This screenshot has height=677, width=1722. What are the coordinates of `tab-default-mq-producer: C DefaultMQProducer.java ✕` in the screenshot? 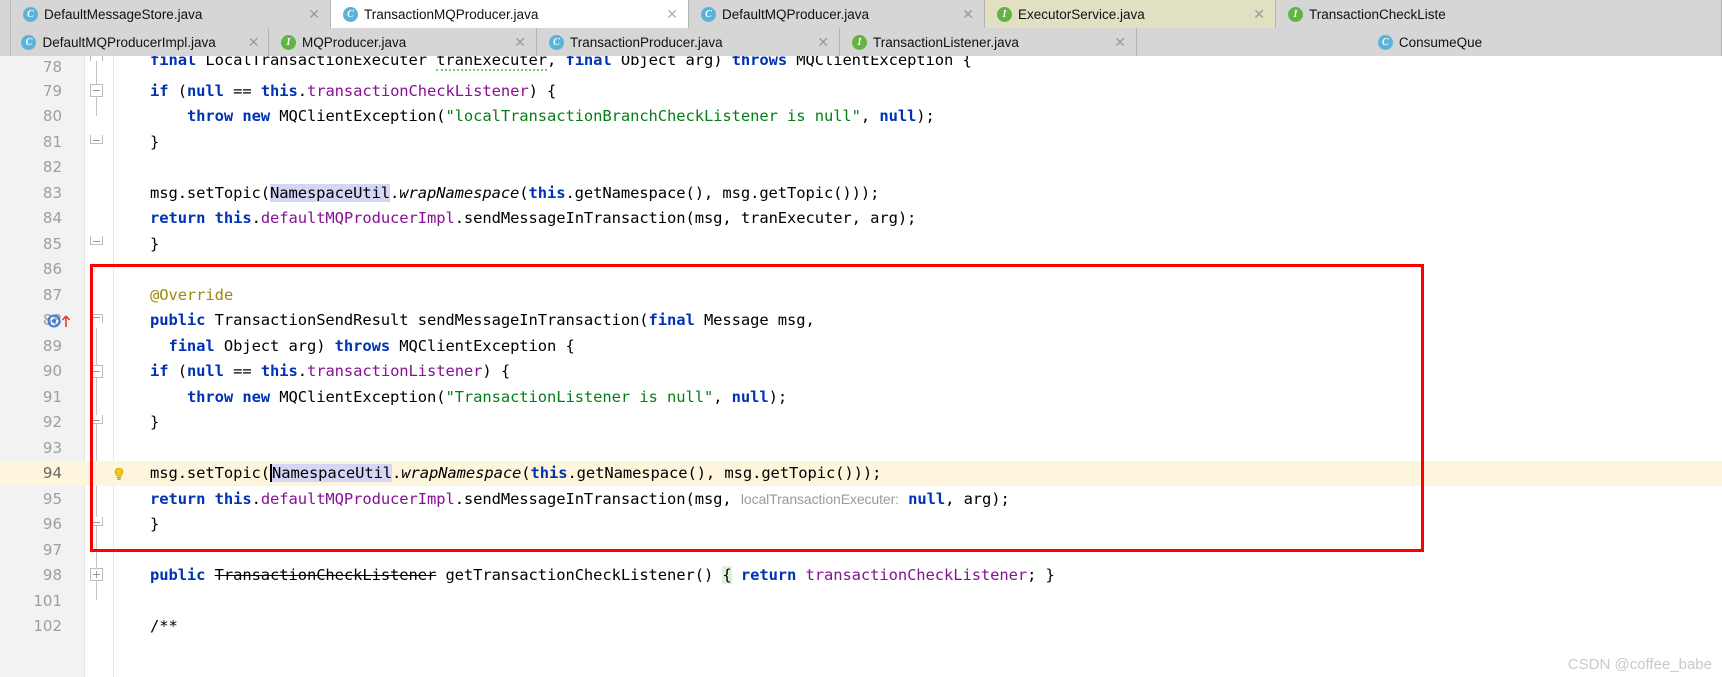 It's located at (837, 14).